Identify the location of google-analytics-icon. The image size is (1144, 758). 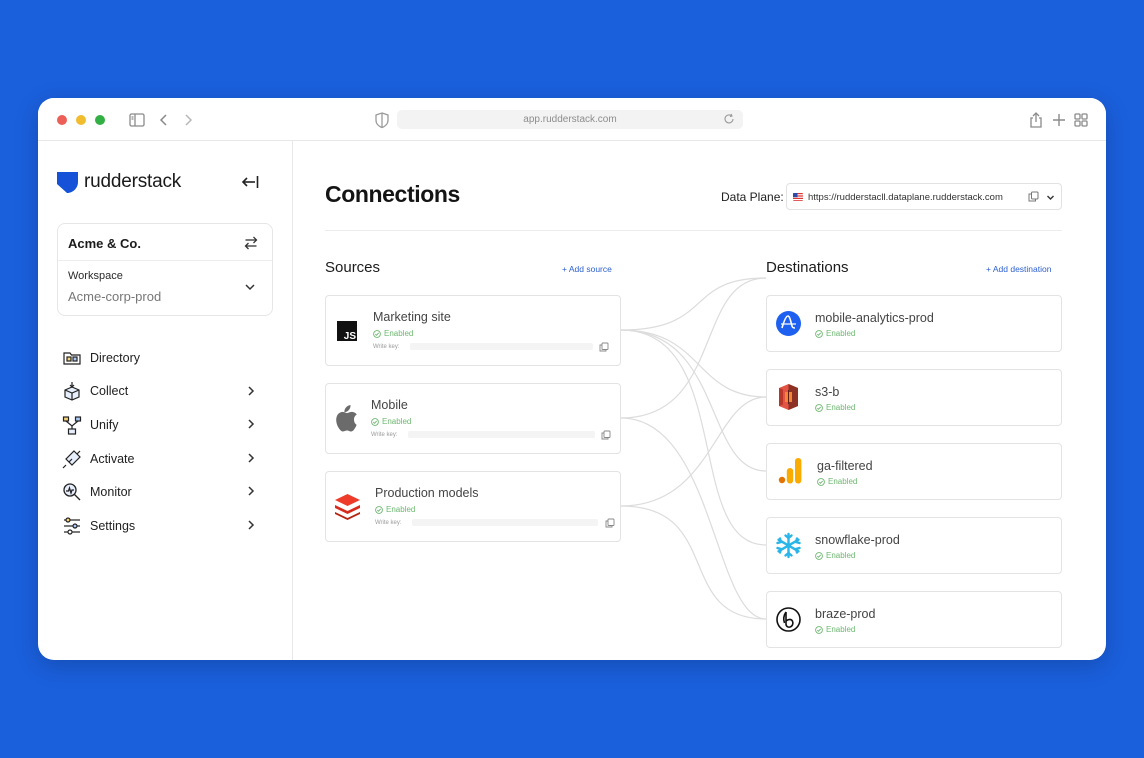
(790, 471).